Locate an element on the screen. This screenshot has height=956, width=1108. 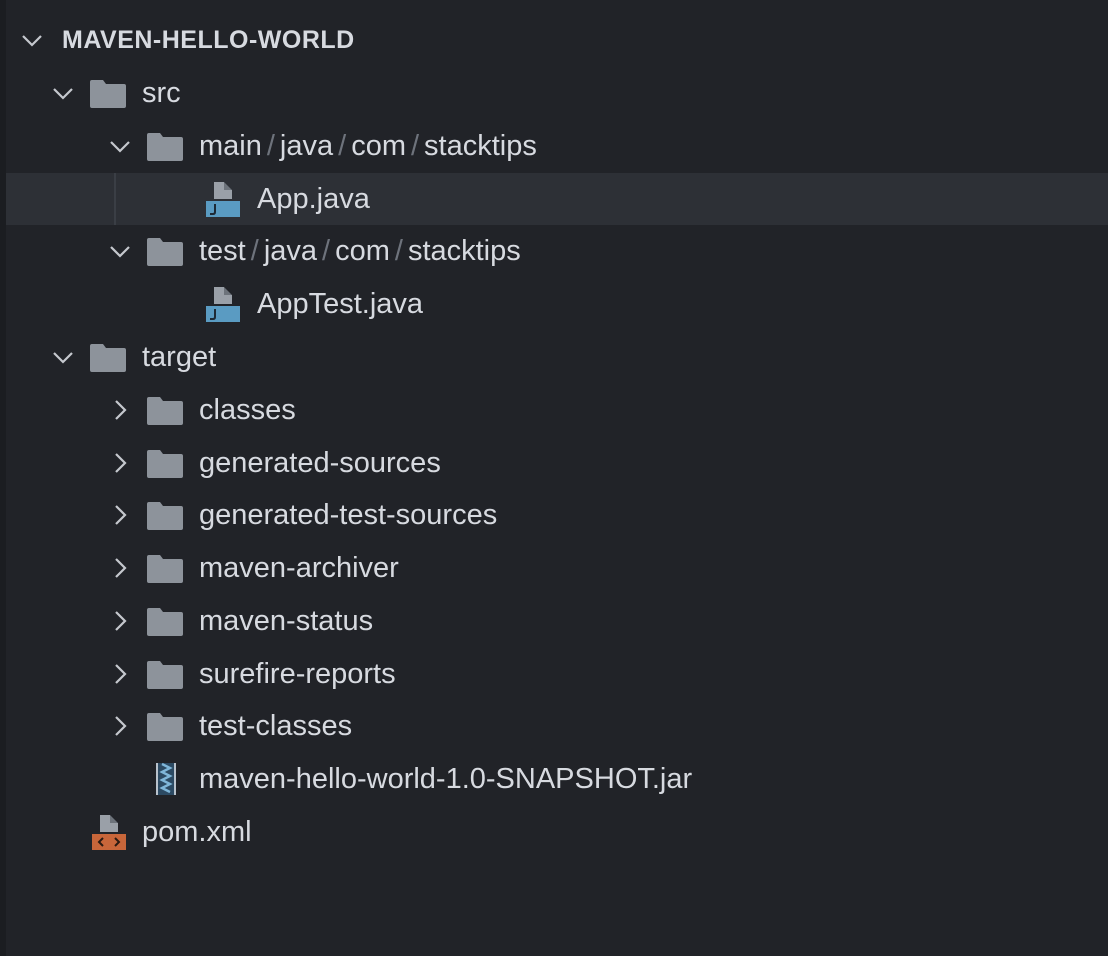
tree-root-maven-hello-world: MAVEN-HELLO-WORLD is located at coordinates (557, 40).